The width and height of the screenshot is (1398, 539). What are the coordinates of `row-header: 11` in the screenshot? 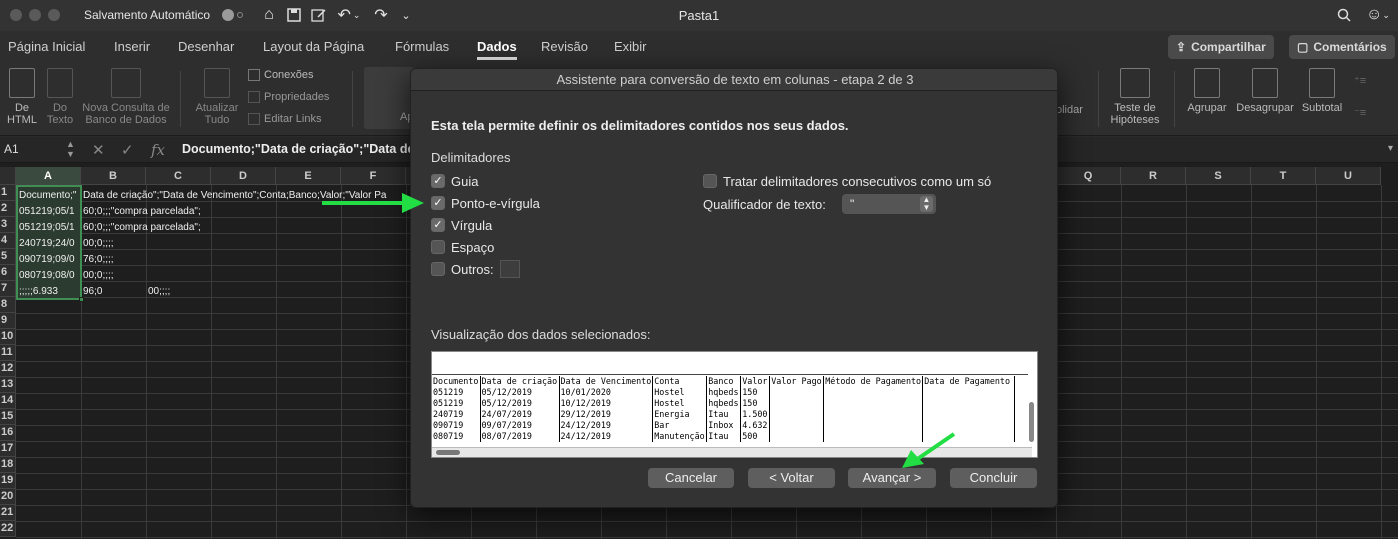 It's located at (8, 353).